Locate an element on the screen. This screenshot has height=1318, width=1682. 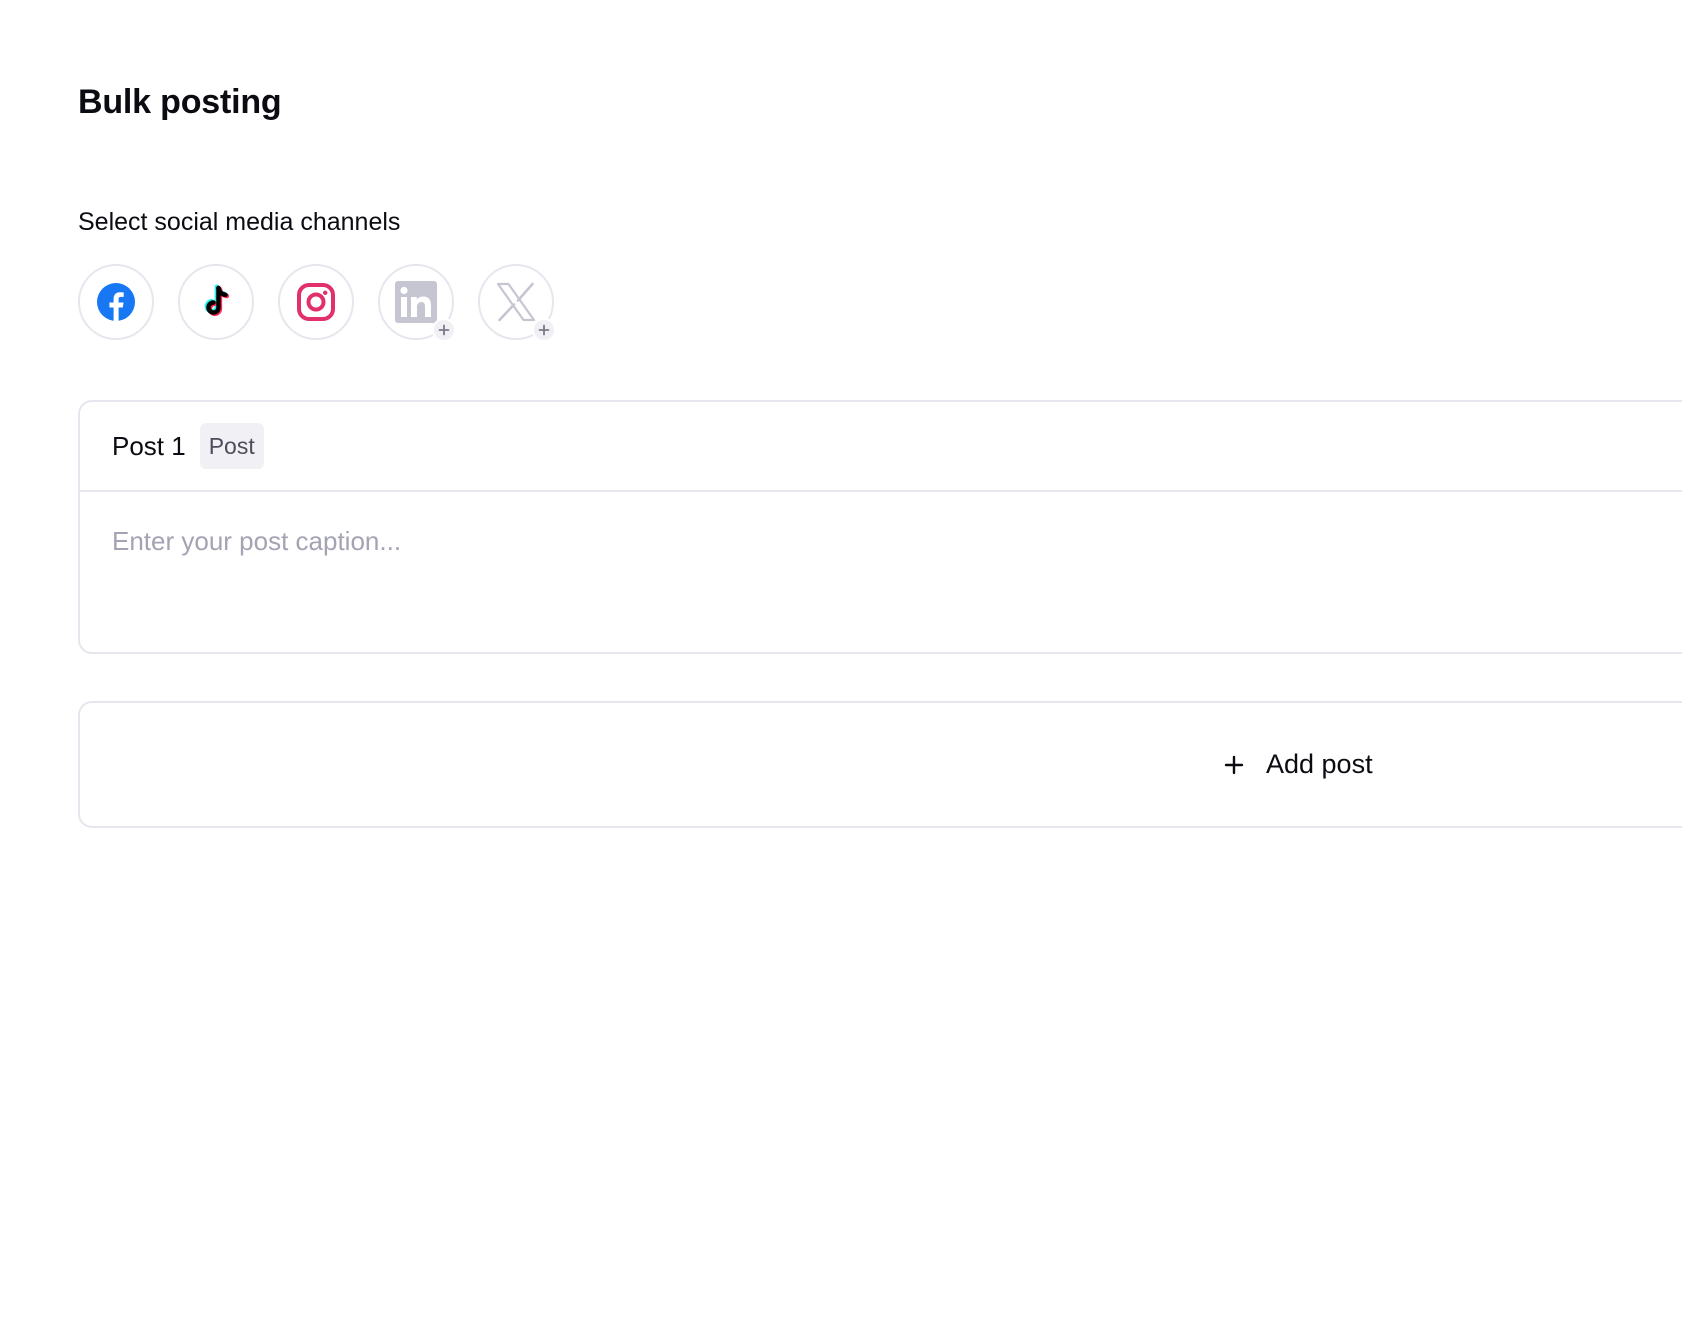
page-title: Bulk posting is located at coordinates (180, 102).